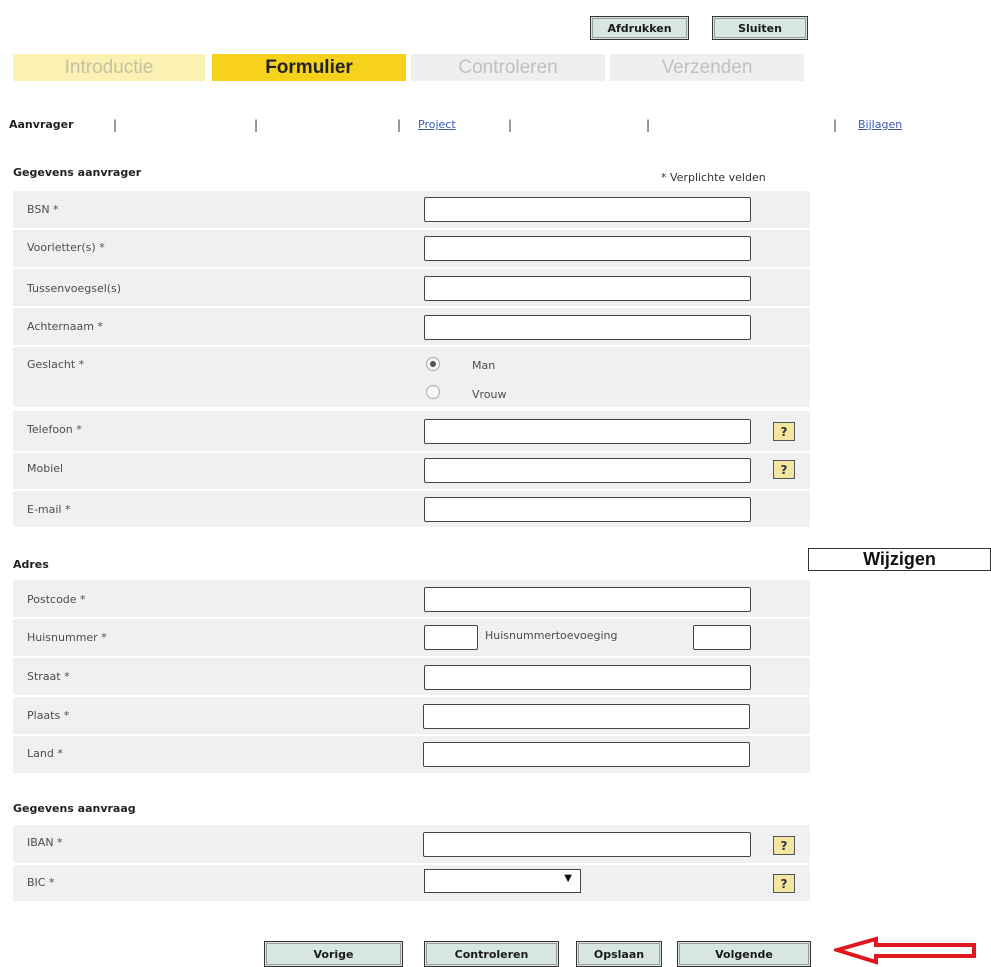 The width and height of the screenshot is (991, 967). What do you see at coordinates (411, 378) in the screenshot?
I see `form-row-gender: Geslacht * Man Vrouw` at bounding box center [411, 378].